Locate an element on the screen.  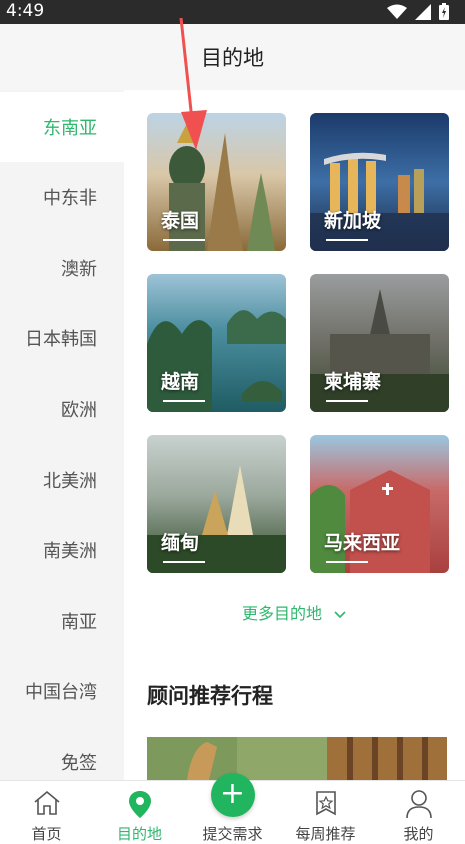
tab-label: 我的 is located at coordinates (418, 834).